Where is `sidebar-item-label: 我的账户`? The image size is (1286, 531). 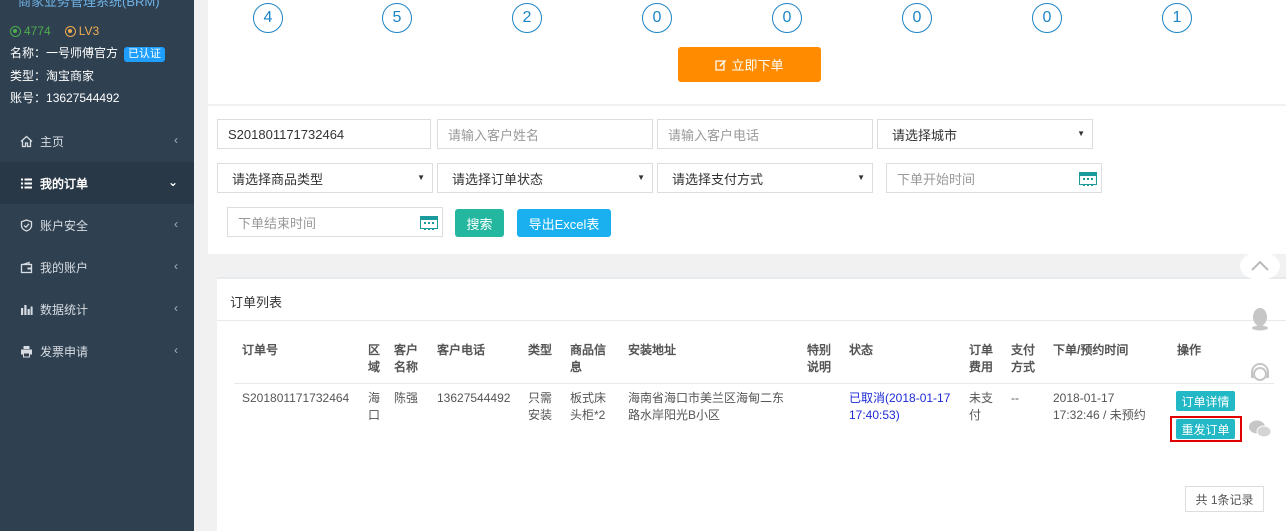
sidebar-item-label: 我的账户 is located at coordinates (64, 267).